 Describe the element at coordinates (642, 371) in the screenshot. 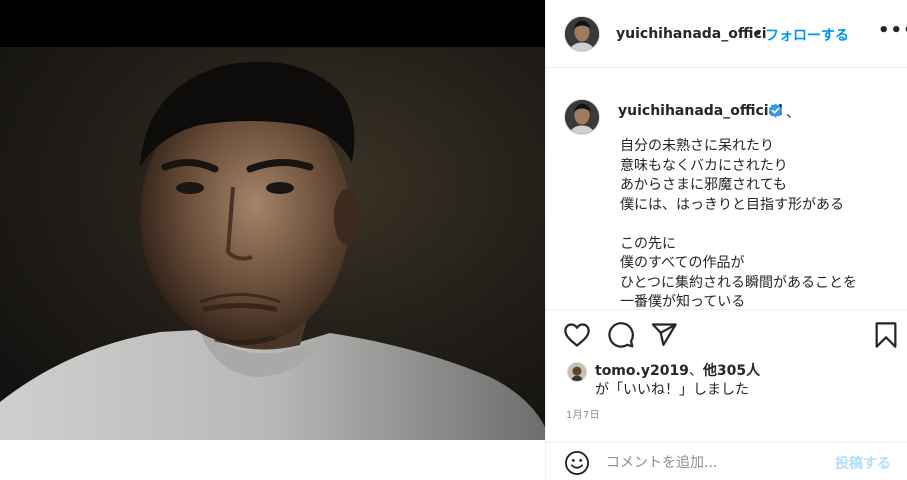

I see `liker-username-link: tomo.y2019` at that location.